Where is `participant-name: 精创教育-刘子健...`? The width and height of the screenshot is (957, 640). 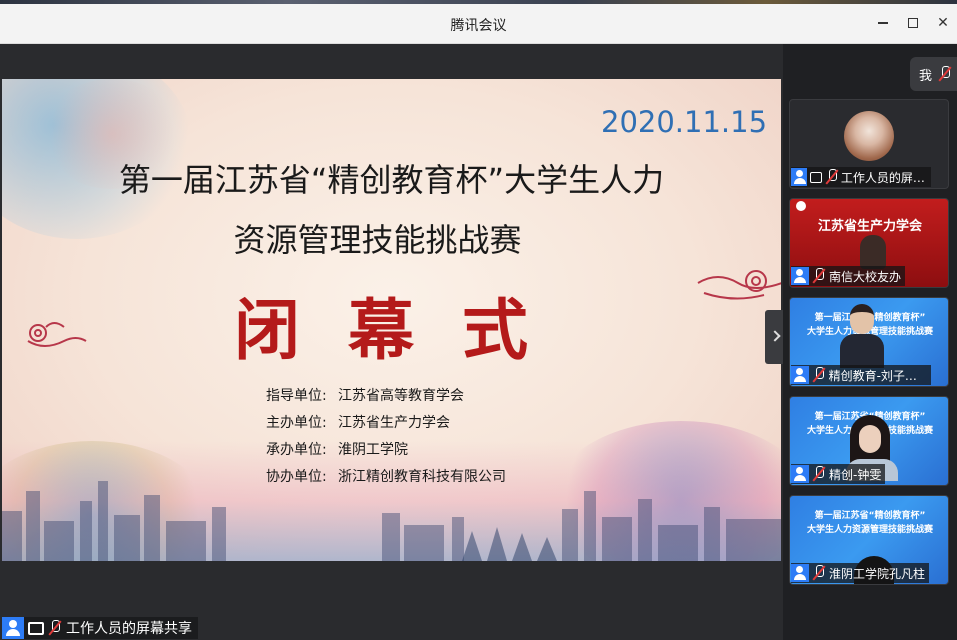 participant-name: 精创教育-刘子健... is located at coordinates (877, 375).